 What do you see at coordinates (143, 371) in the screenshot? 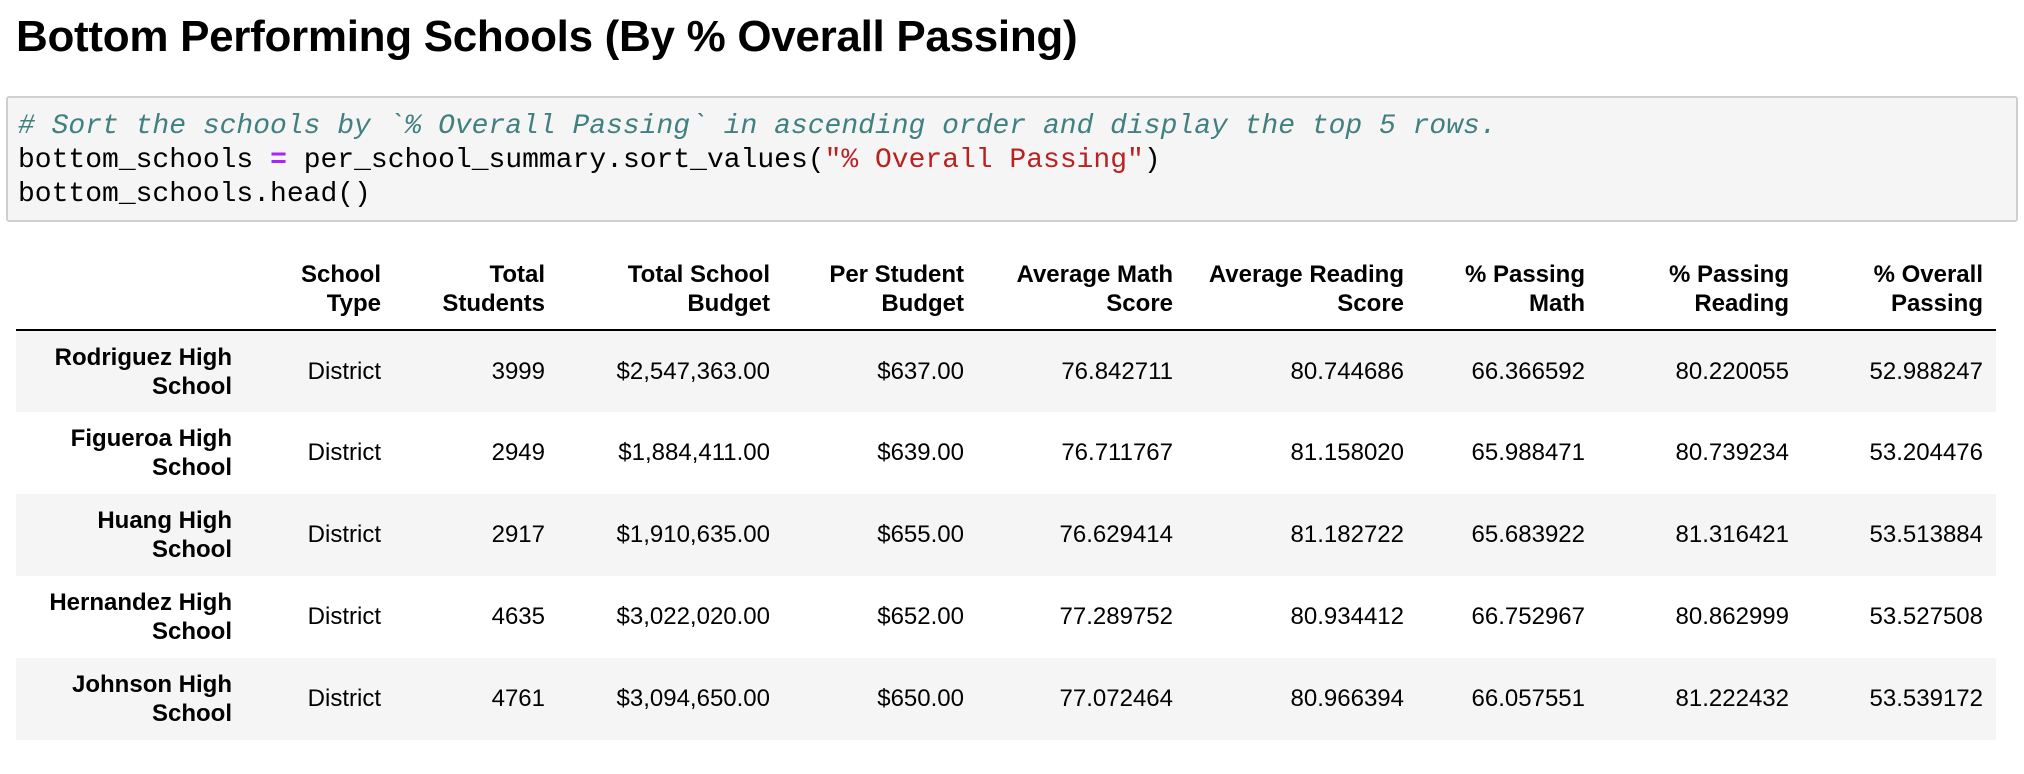
I see `row-index: Rodriguez High School` at bounding box center [143, 371].